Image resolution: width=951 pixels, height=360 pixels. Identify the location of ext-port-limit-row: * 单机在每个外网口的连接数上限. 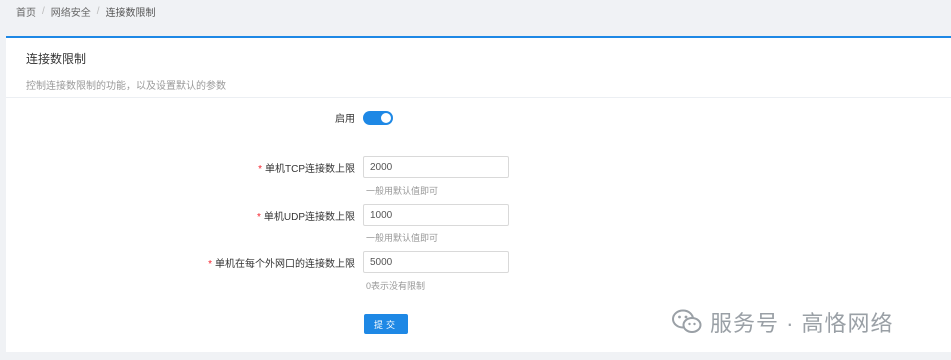
(257, 262).